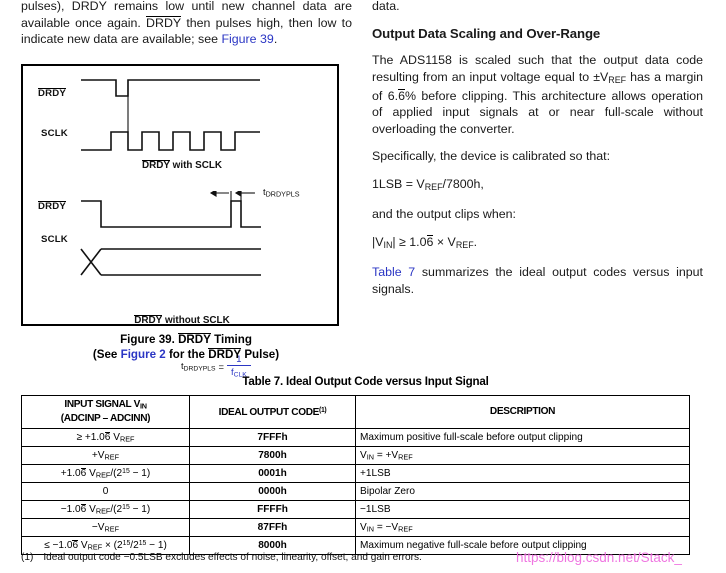  Describe the element at coordinates (27, 557) in the screenshot. I see `footnote-marker: (1)` at that location.